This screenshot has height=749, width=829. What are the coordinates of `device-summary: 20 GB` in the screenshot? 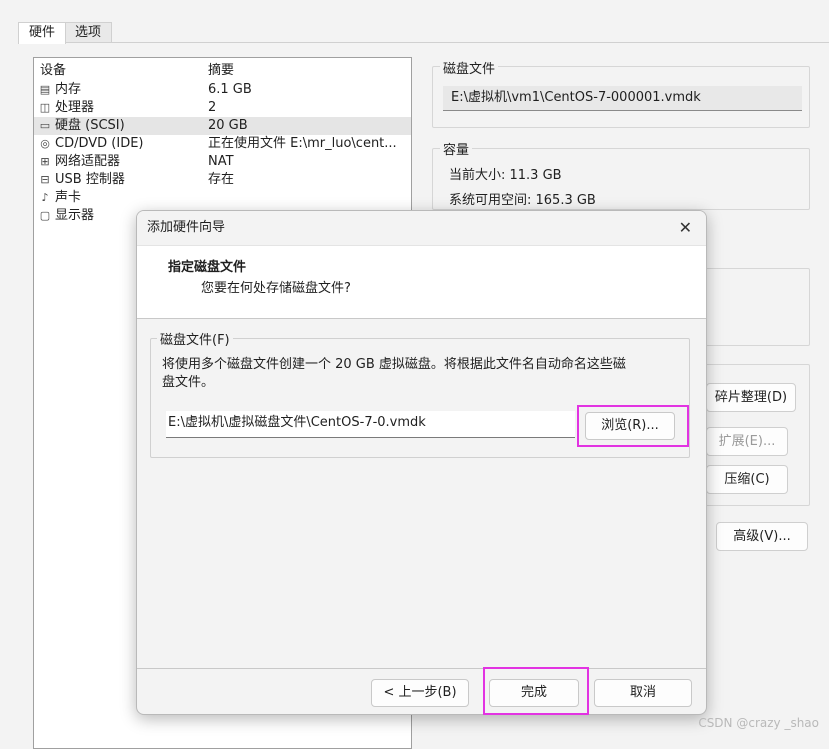 It's located at (228, 125).